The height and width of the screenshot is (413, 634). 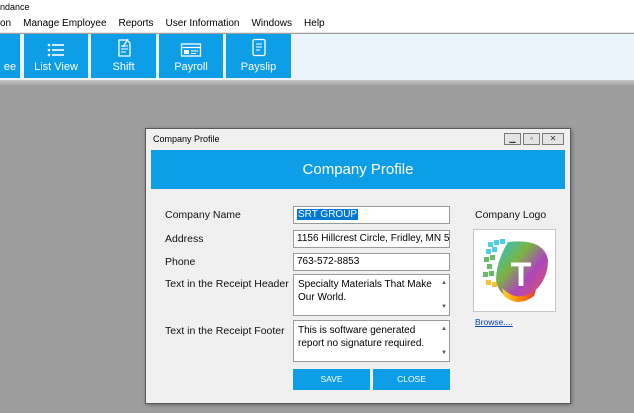 What do you see at coordinates (191, 67) in the screenshot?
I see `toolbar-payroll-label: Payroll` at bounding box center [191, 67].